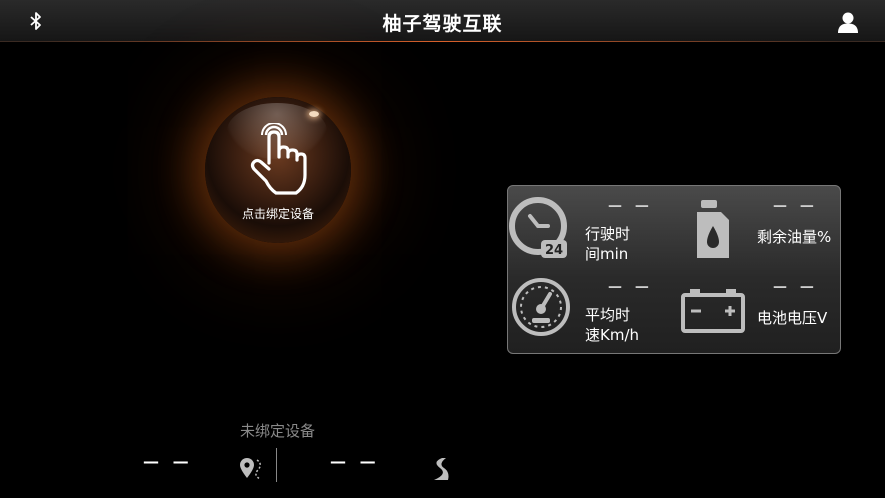 The height and width of the screenshot is (498, 885). I want to click on avg-speed-label-1: 平均时, so click(608, 315).